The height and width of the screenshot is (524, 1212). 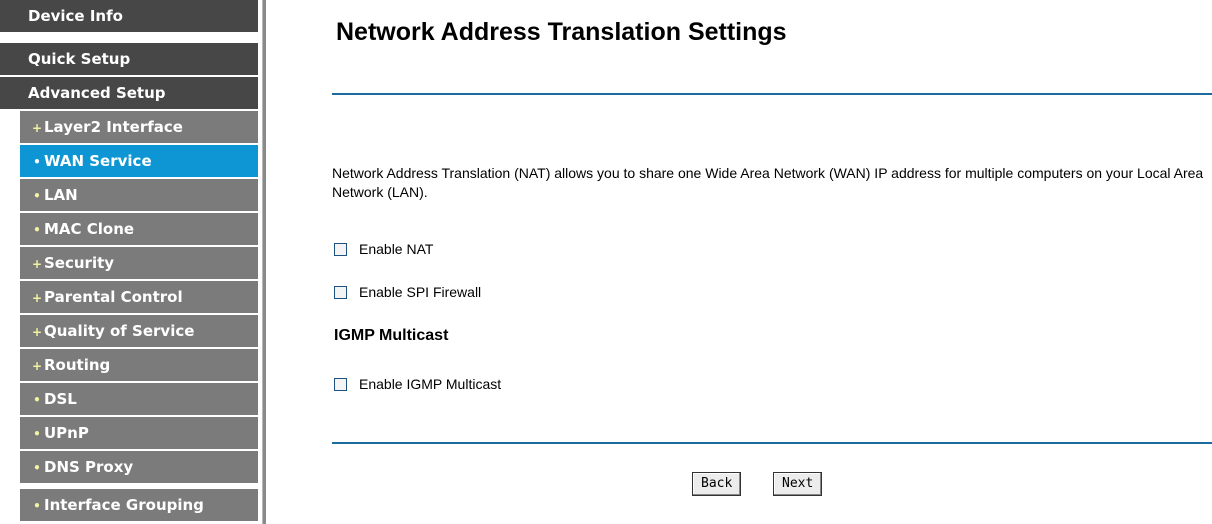 What do you see at coordinates (772, 94) in the screenshot?
I see `title-divider` at bounding box center [772, 94].